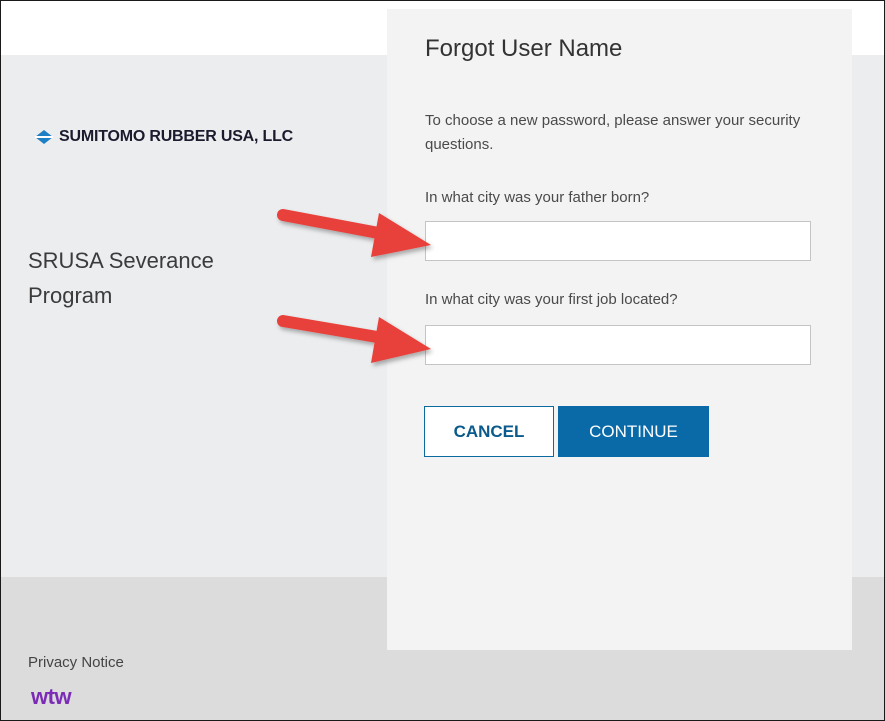 The width and height of the screenshot is (885, 721). Describe the element at coordinates (121, 278) in the screenshot. I see `program-title: SRUSA Severance Program` at that location.